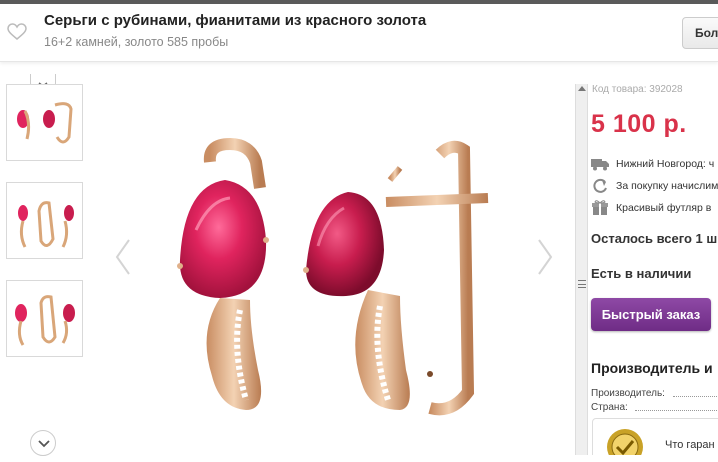  What do you see at coordinates (545, 257) in the screenshot?
I see `chevron-right-icon` at bounding box center [545, 257].